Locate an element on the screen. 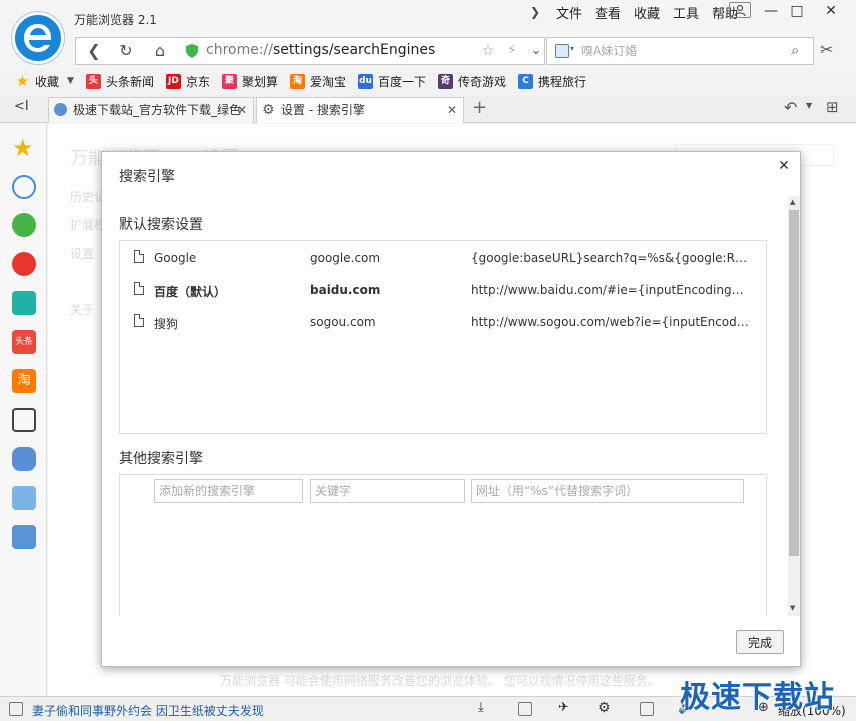  cleanup-icon: ✈ is located at coordinates (565, 708).